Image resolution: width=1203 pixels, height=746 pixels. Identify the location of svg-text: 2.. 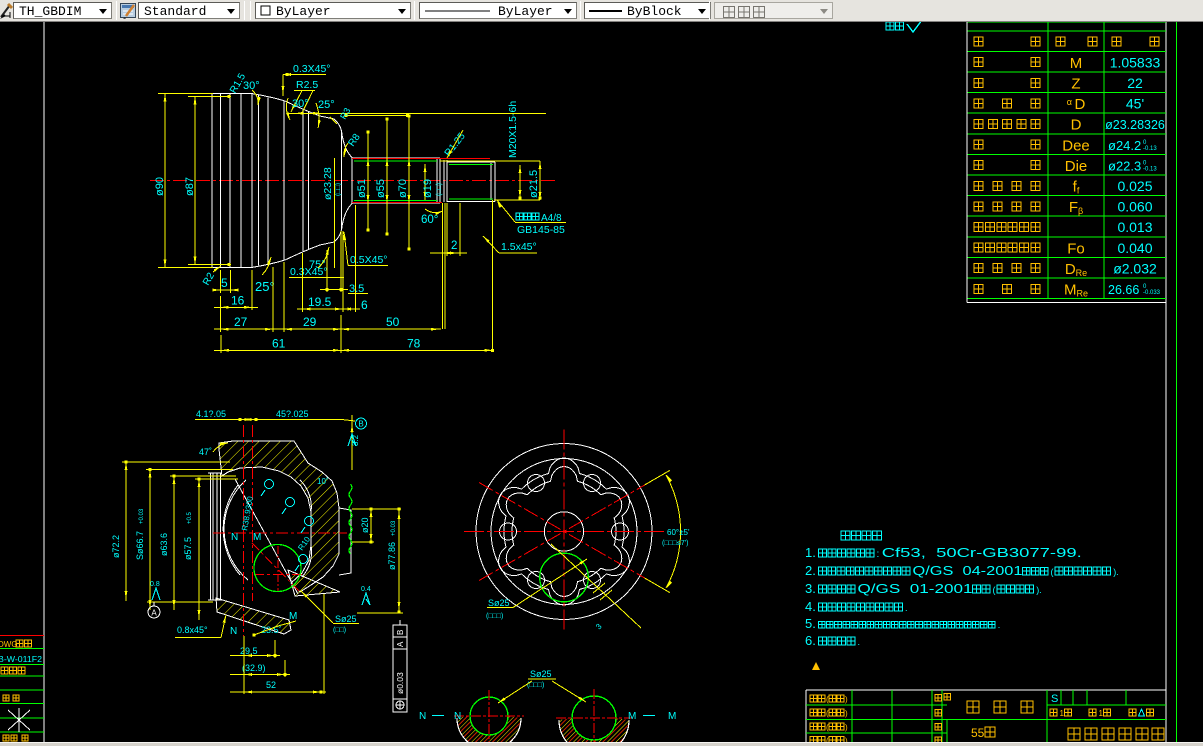
(810, 570).